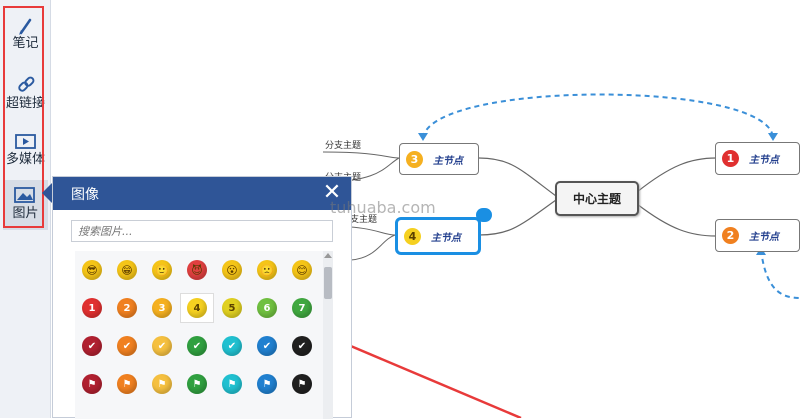 The width and height of the screenshot is (800, 419). I want to click on priority-icon: 5, so click(232, 308).